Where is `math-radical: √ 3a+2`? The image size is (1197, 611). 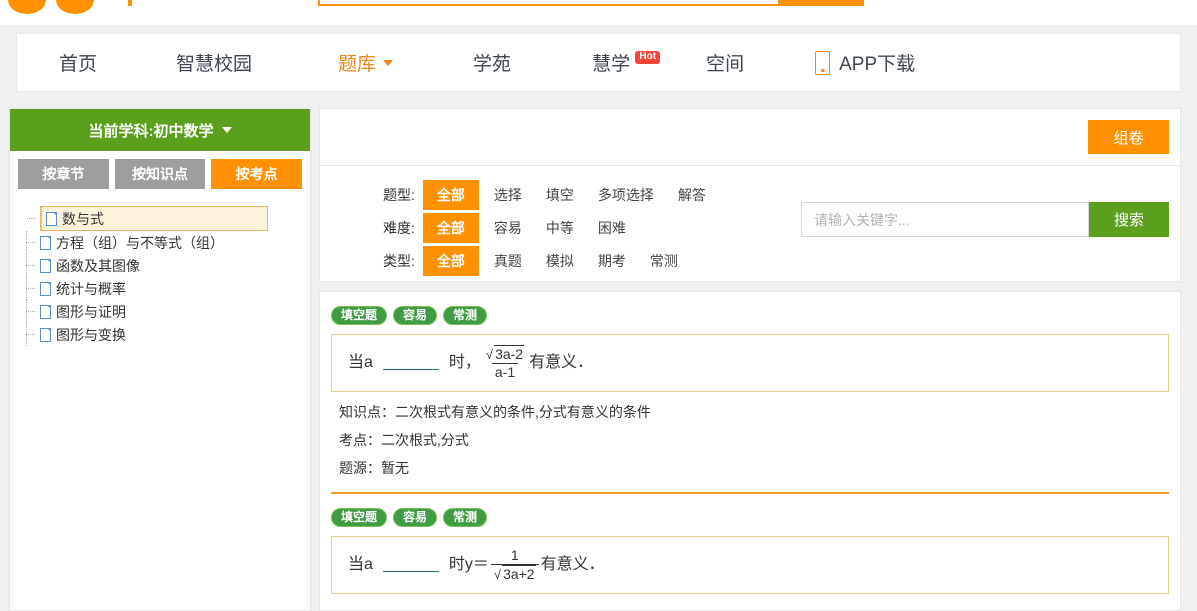
math-radical: √ 3a+2 is located at coordinates (514, 573).